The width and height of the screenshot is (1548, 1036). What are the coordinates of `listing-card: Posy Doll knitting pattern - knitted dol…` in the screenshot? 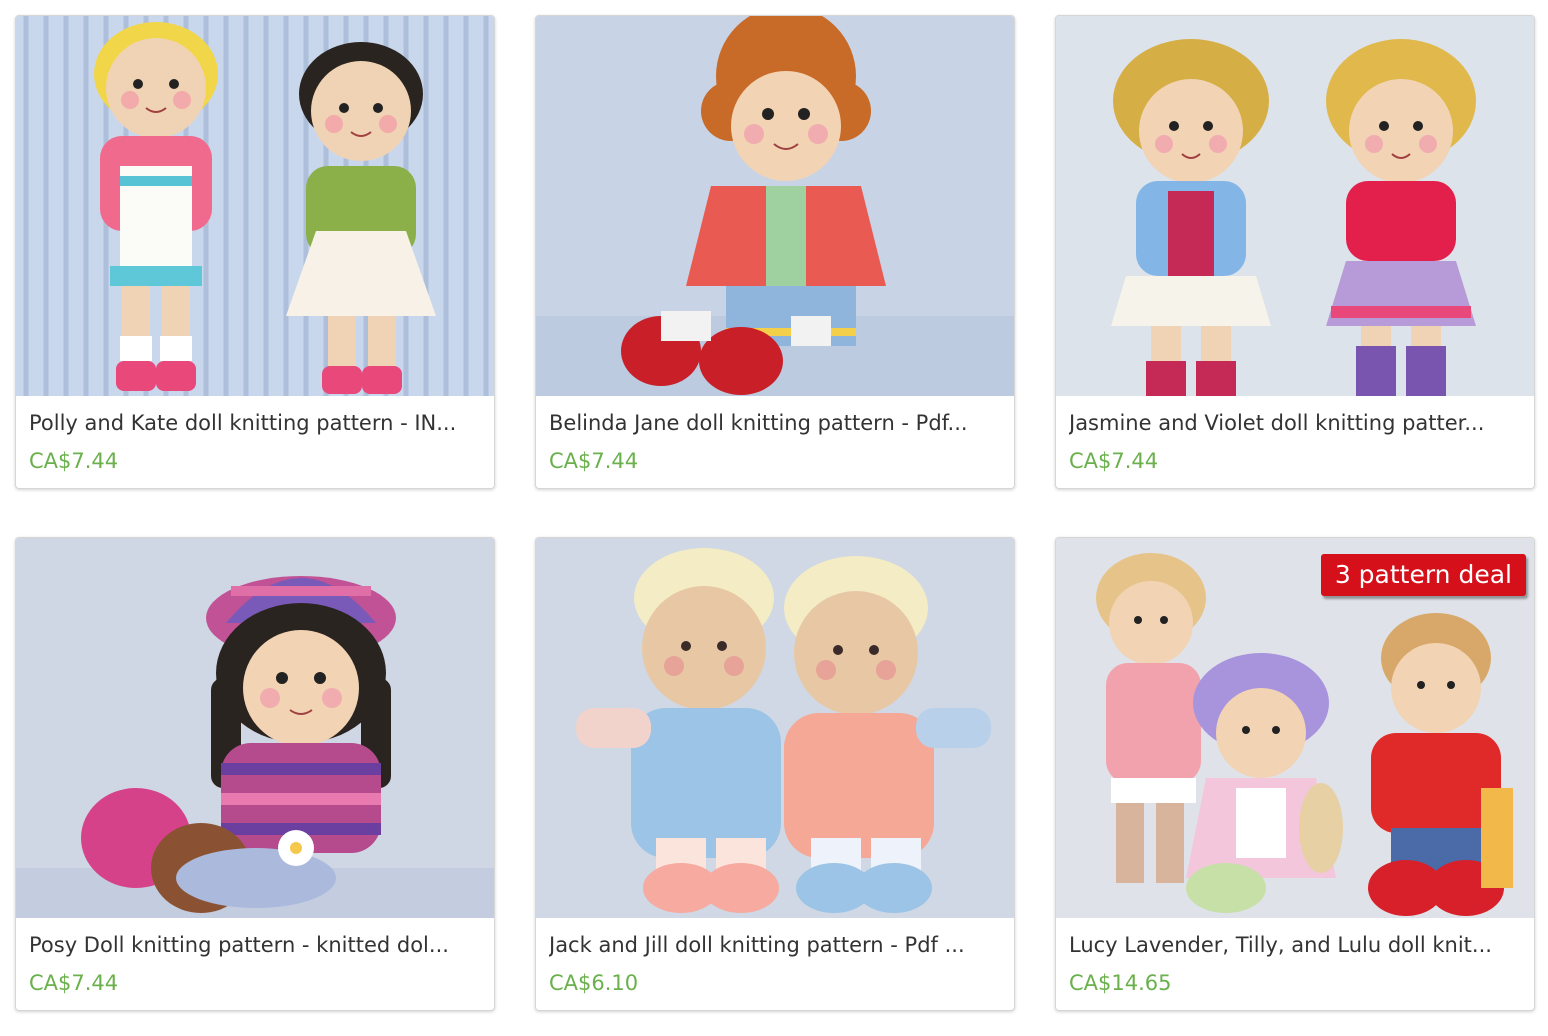 It's located at (255, 774).